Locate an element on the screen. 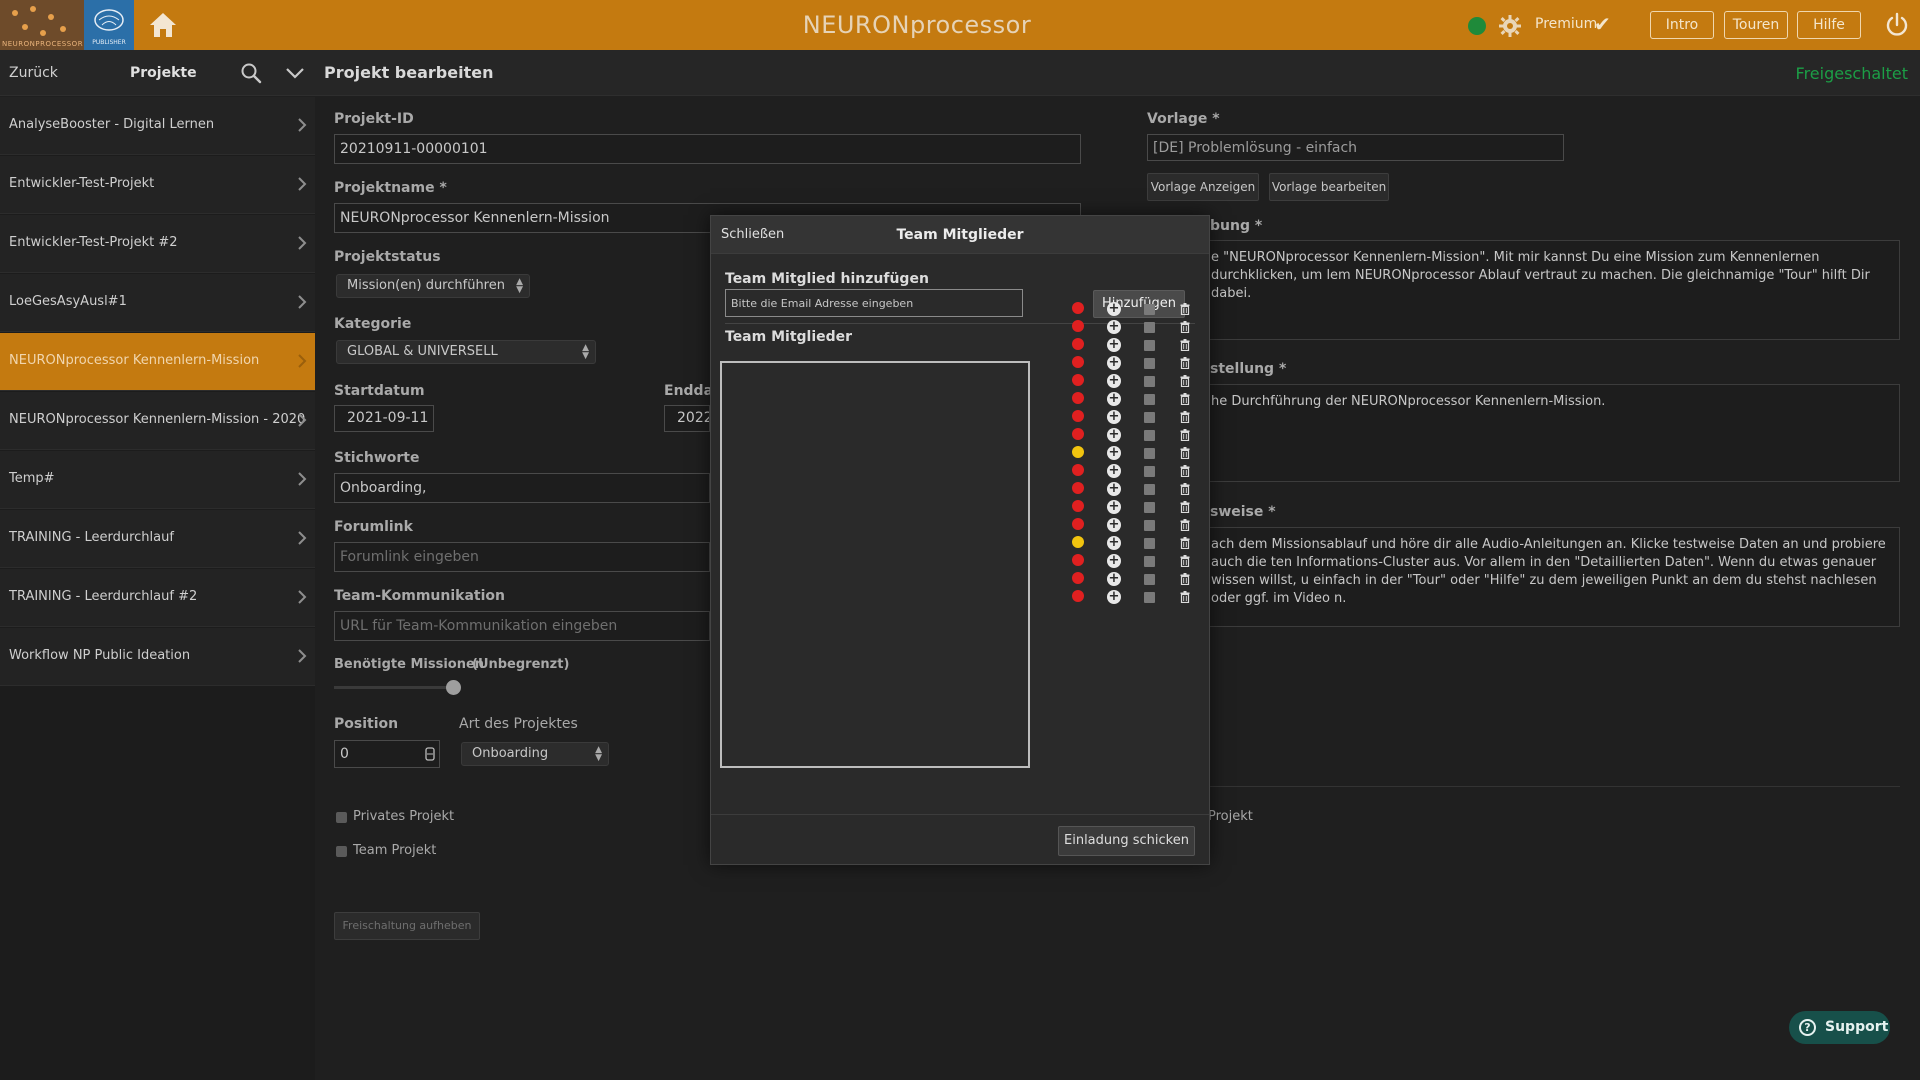  team-communication-label: Team-Kommunikation is located at coordinates (419, 596).